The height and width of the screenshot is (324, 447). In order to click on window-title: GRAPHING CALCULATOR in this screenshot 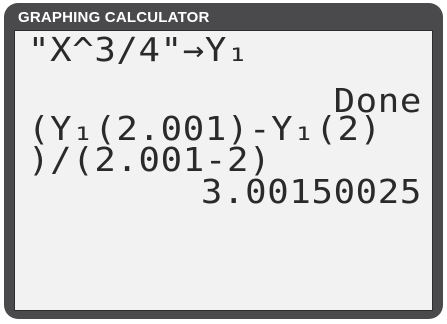, I will do `click(114, 17)`.